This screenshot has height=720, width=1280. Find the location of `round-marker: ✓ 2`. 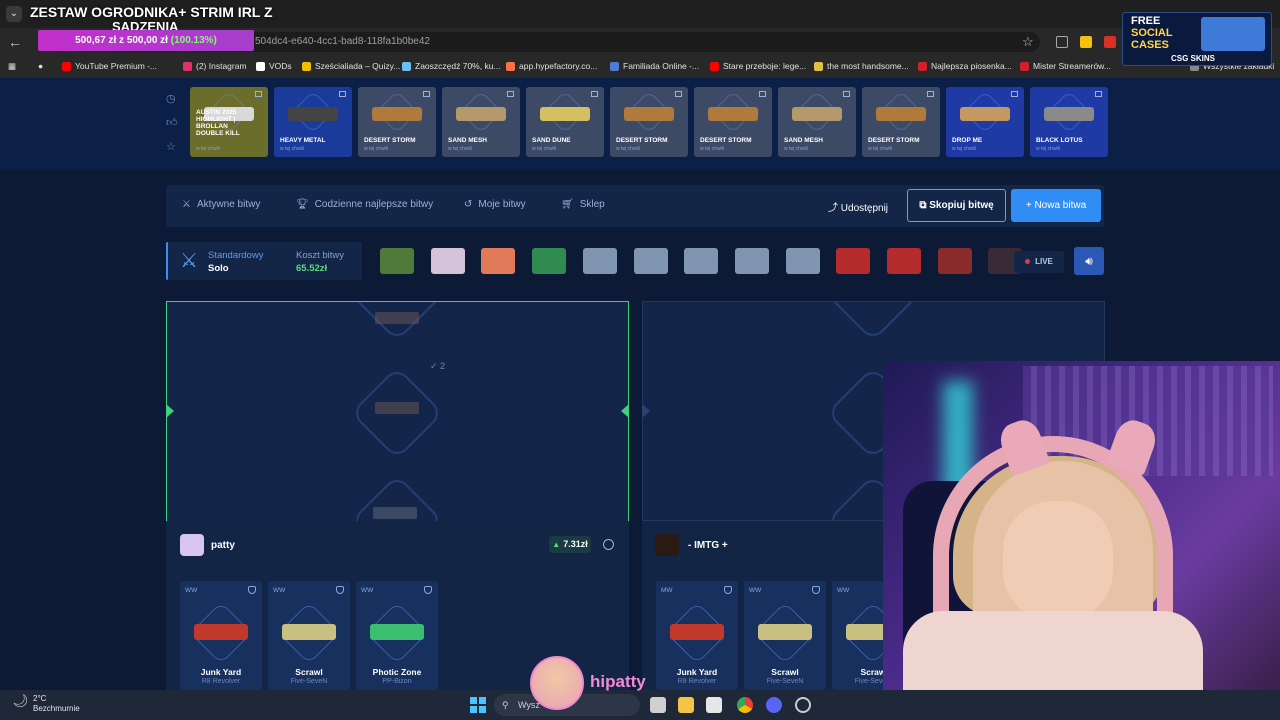

round-marker: ✓ 2 is located at coordinates (438, 366).